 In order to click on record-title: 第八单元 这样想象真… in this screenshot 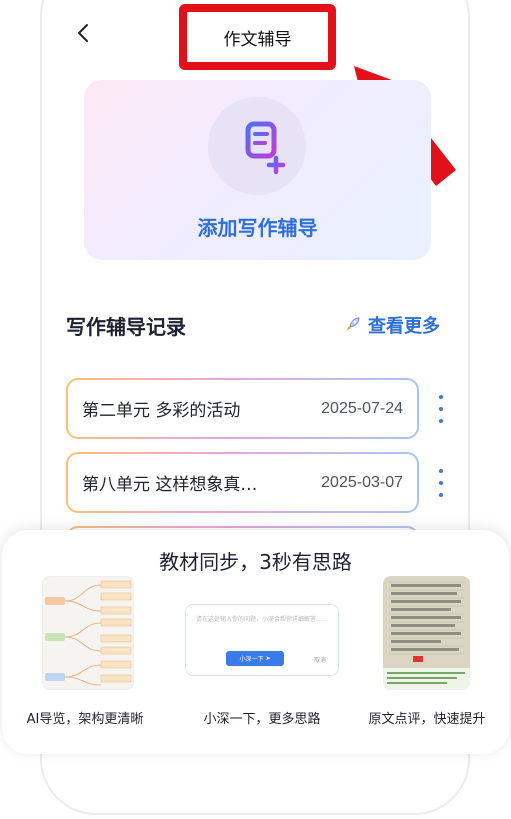, I will do `click(170, 485)`.